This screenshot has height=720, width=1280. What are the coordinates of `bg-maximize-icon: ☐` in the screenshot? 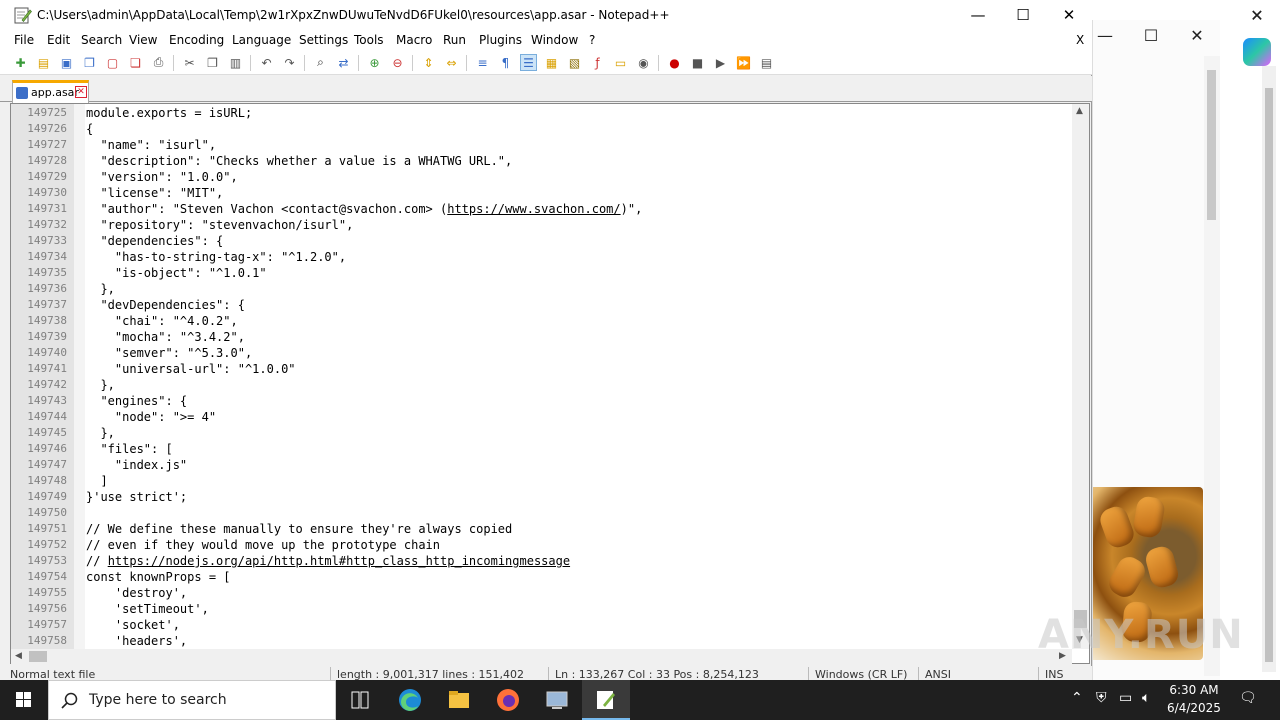 It's located at (1151, 36).